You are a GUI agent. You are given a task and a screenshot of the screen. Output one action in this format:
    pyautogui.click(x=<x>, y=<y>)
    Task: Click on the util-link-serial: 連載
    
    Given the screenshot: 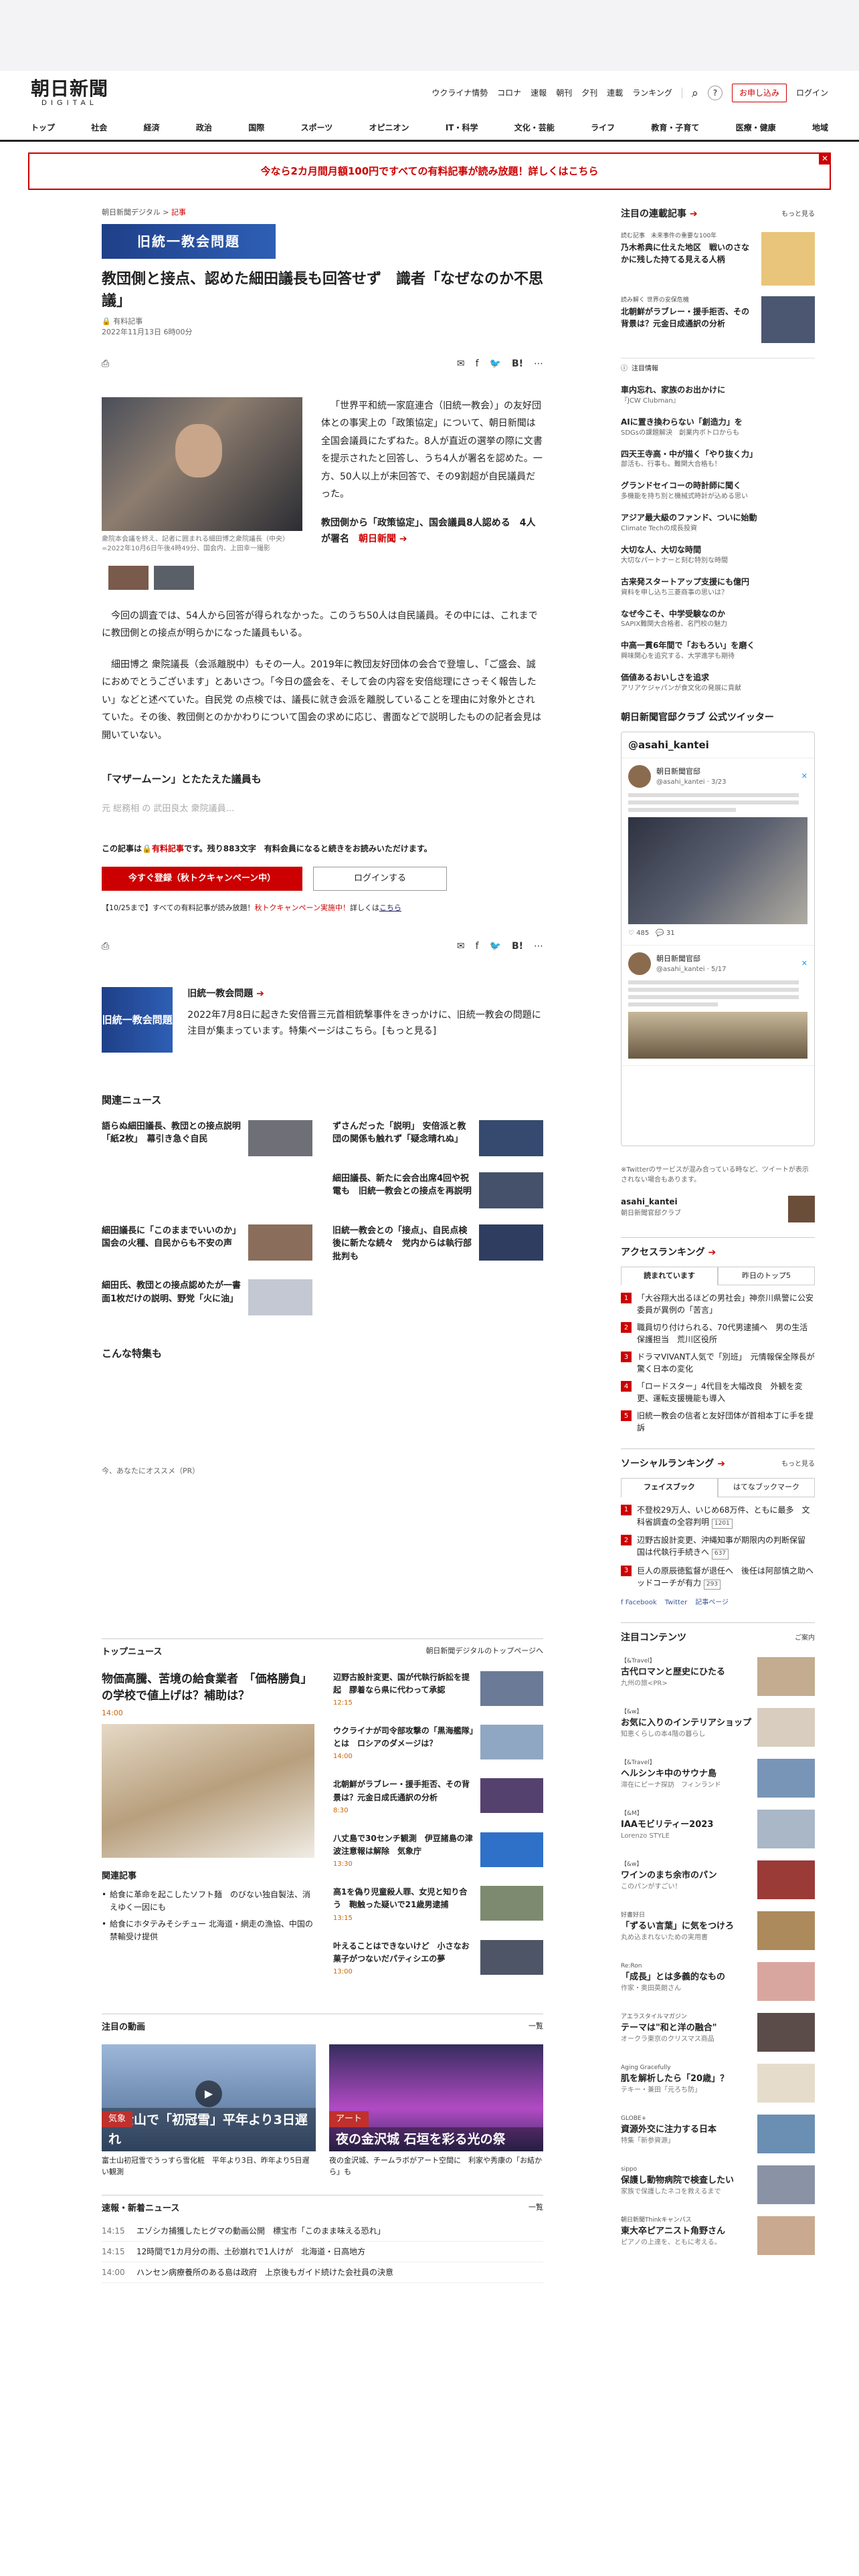 What is the action you would take?
    pyautogui.click(x=615, y=93)
    